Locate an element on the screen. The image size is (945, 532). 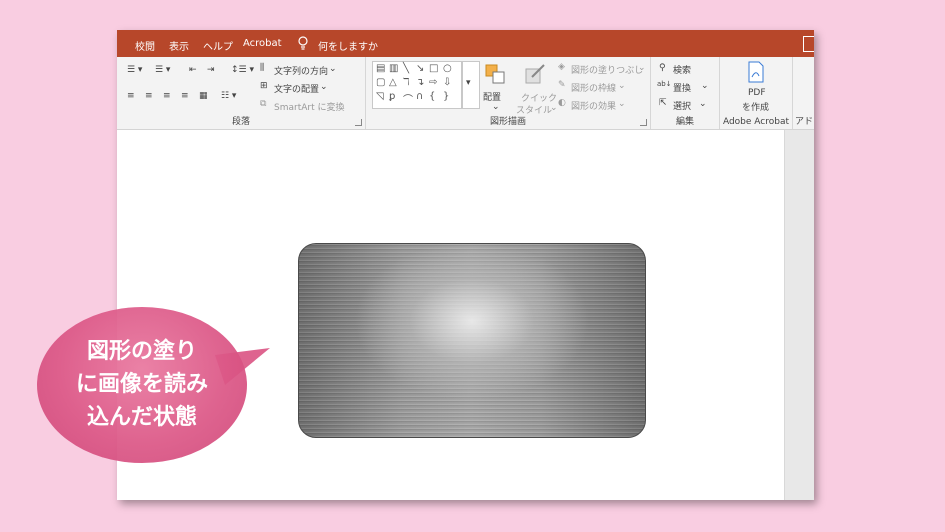
smartart-icon: ⧉ is located at coordinates (263, 104).